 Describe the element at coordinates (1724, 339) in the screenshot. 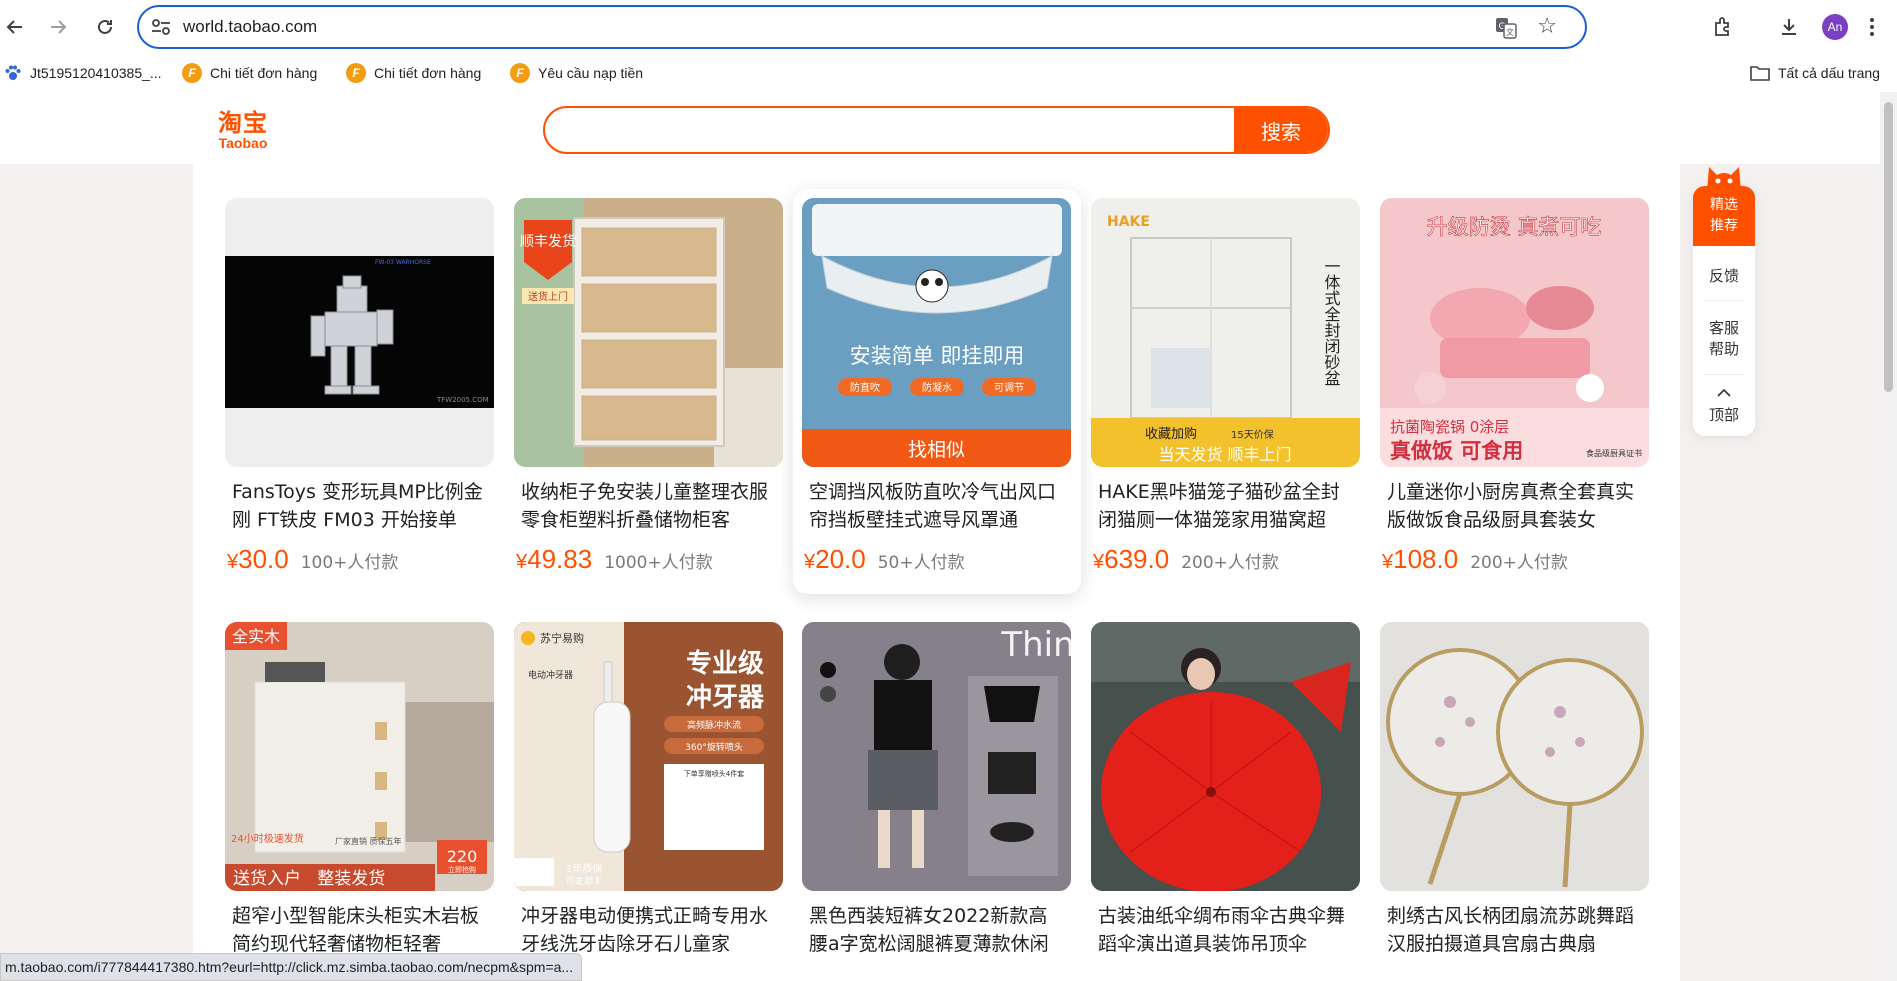

I see `customer-service-button: 客服 帮助` at that location.